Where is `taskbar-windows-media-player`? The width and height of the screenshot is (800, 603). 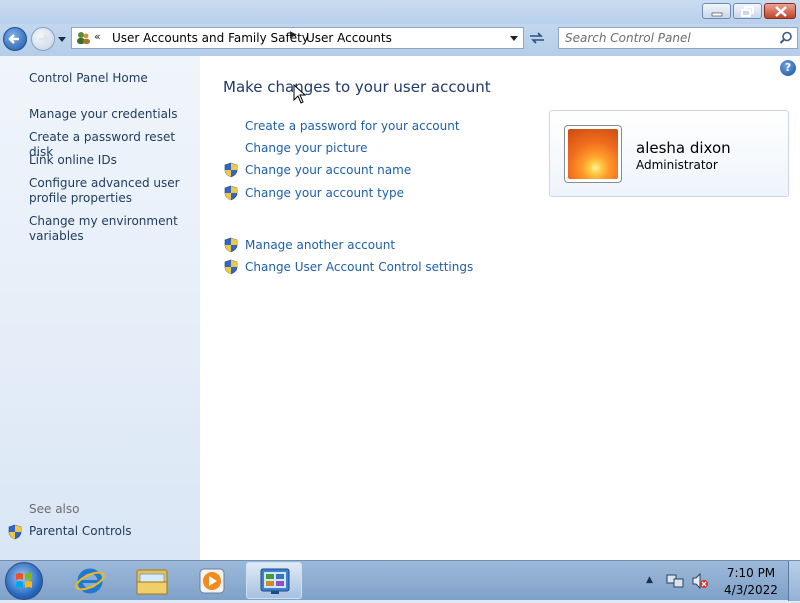
taskbar-windows-media-player is located at coordinates (212, 580).